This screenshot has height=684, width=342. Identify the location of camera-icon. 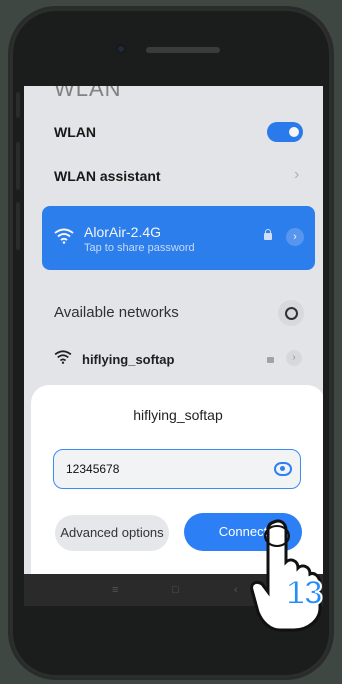
(121, 49).